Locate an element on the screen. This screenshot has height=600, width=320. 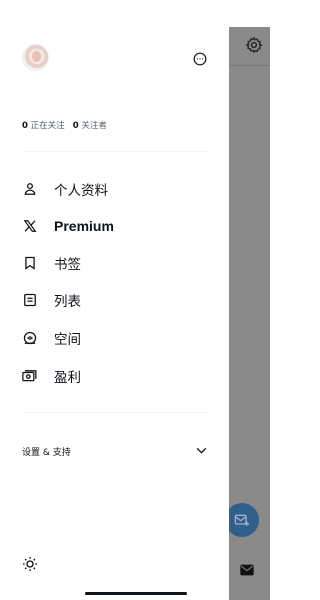
compose-message-button is located at coordinates (242, 520).